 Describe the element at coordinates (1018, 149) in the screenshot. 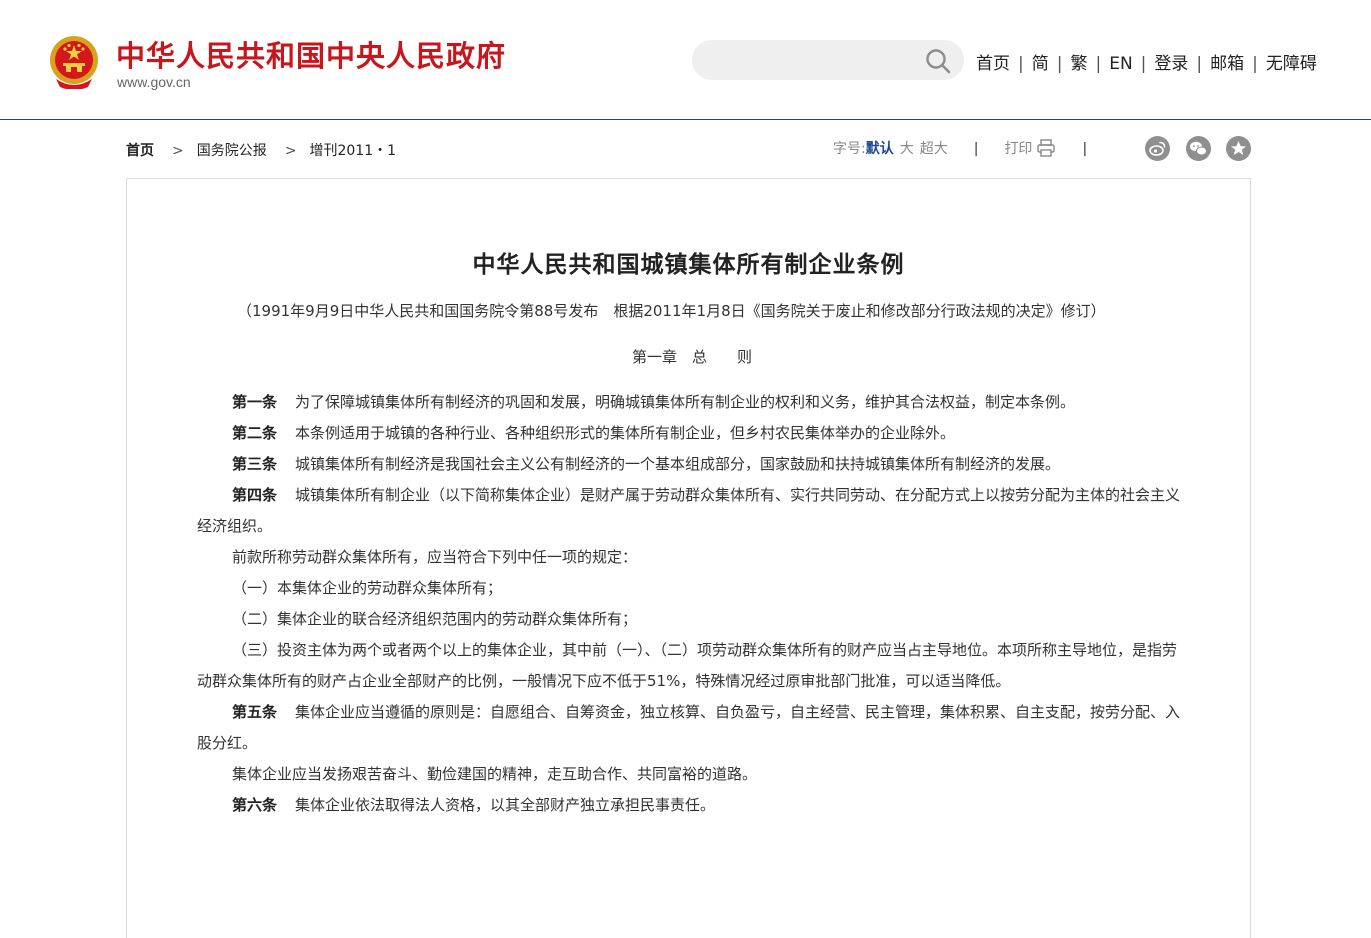

I see `print-label: 打印` at that location.